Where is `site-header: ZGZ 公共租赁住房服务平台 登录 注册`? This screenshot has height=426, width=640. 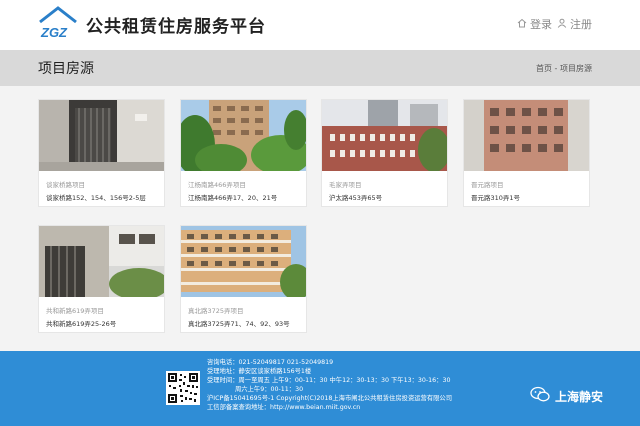
site-header: ZGZ 公共租赁住房服务平台 登录 注册 is located at coordinates (320, 25).